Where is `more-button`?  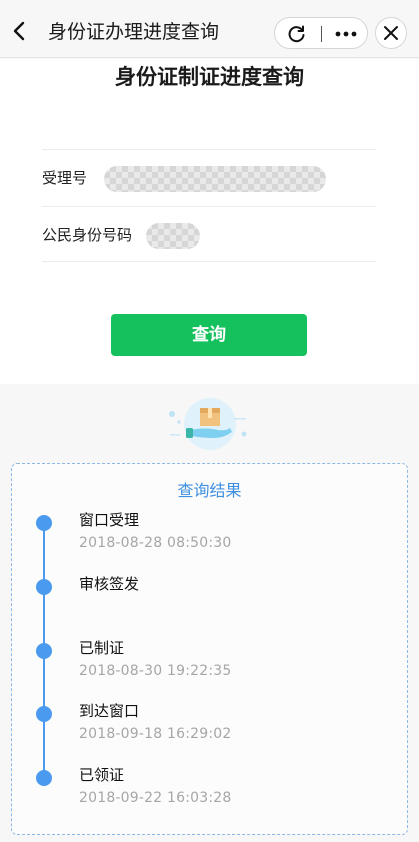 more-button is located at coordinates (346, 34).